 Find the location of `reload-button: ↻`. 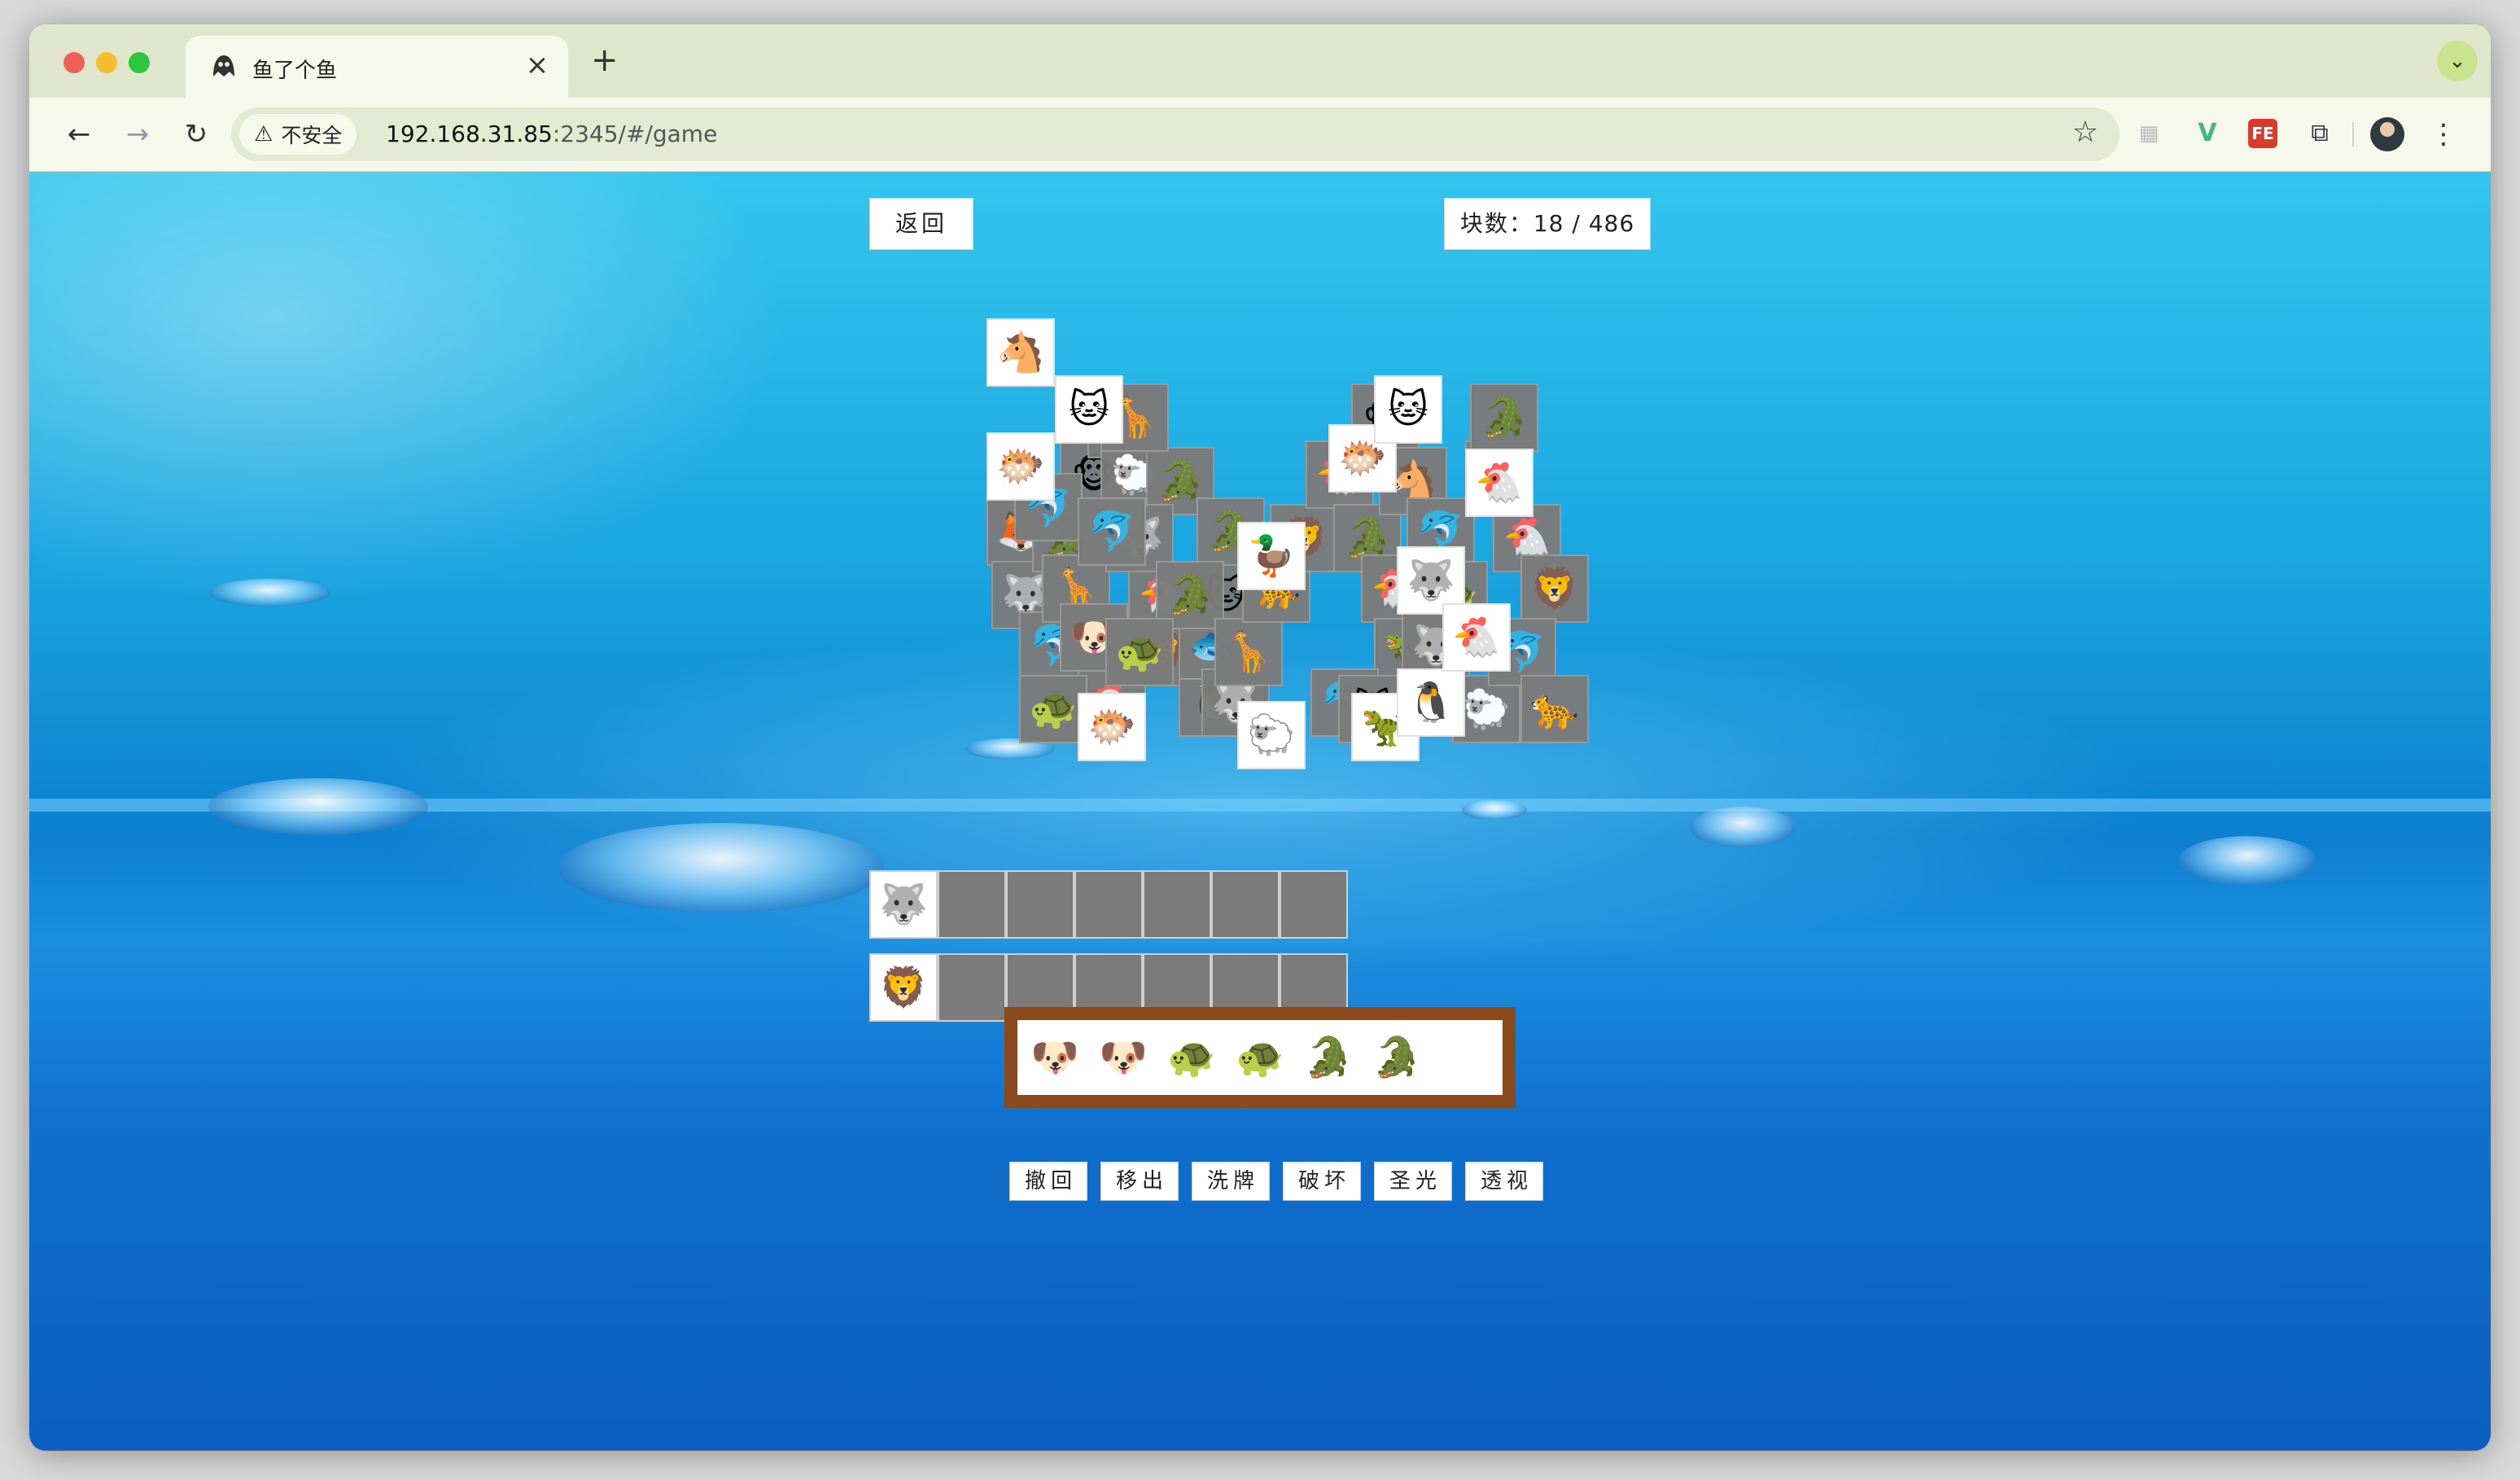

reload-button: ↻ is located at coordinates (196, 134).